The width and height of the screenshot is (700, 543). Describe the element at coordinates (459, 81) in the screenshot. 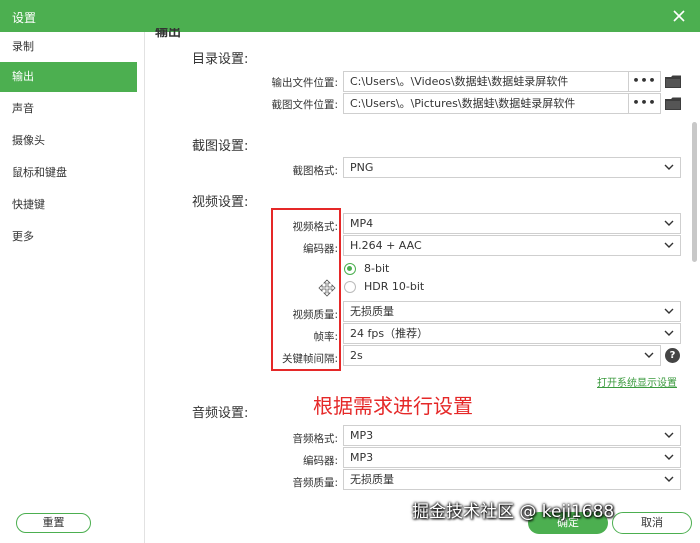

I see `output-path-value: C:\Users\。\Videos\数据蛙\数据蛙录屏软件` at that location.